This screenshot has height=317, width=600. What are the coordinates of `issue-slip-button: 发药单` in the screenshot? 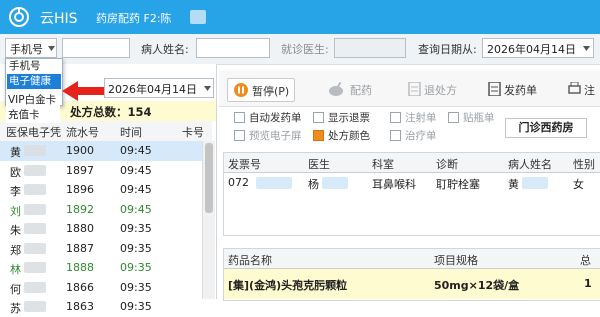 It's located at (516, 89).